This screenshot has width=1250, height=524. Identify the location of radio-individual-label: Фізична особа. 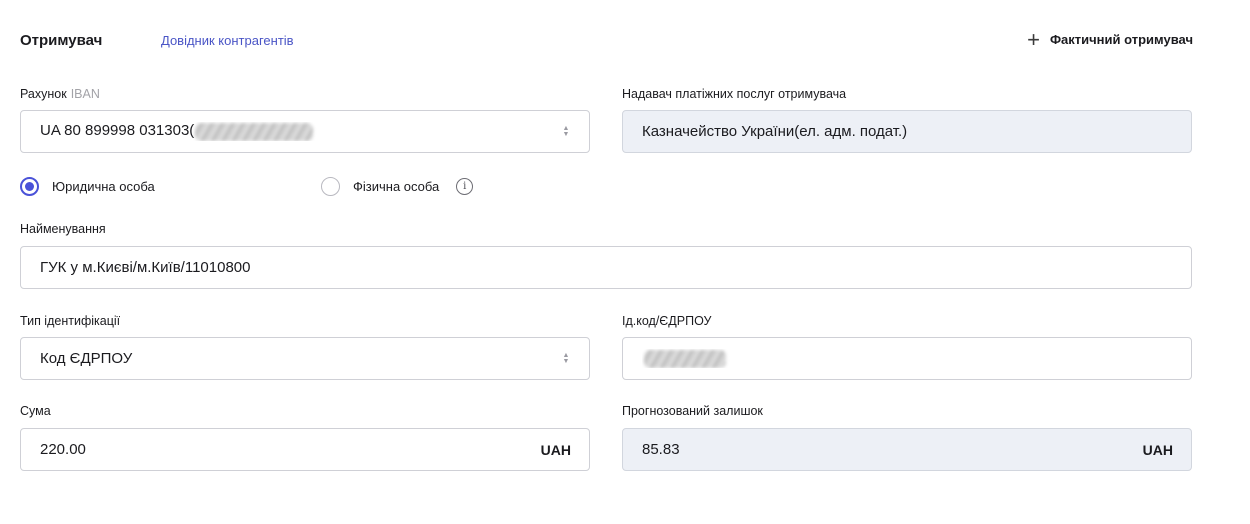
(396, 186).